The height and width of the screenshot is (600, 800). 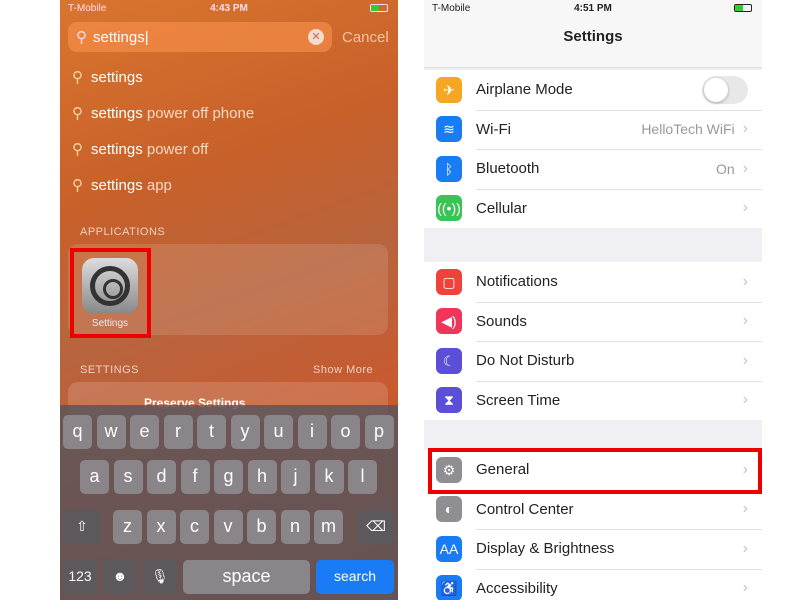 I want to click on settings-row-display-brightness: AA Display & Brightness ›, so click(x=593, y=549).